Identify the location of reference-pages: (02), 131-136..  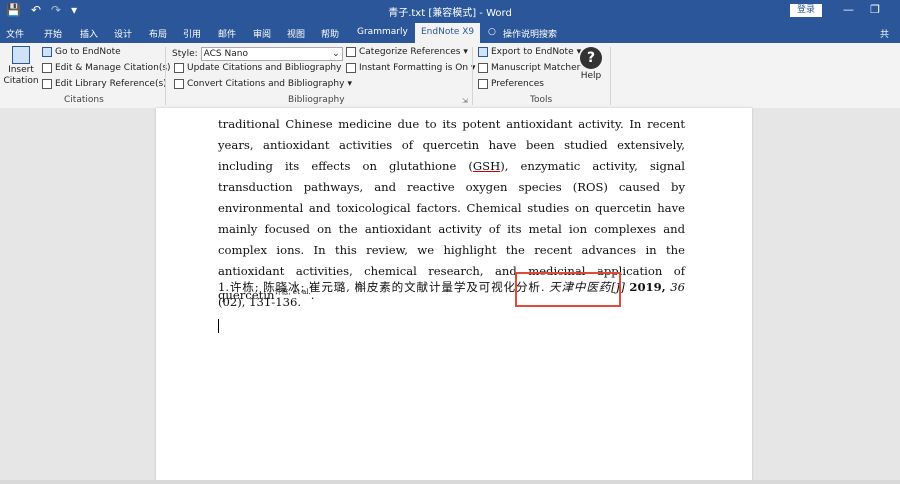
(260, 302).